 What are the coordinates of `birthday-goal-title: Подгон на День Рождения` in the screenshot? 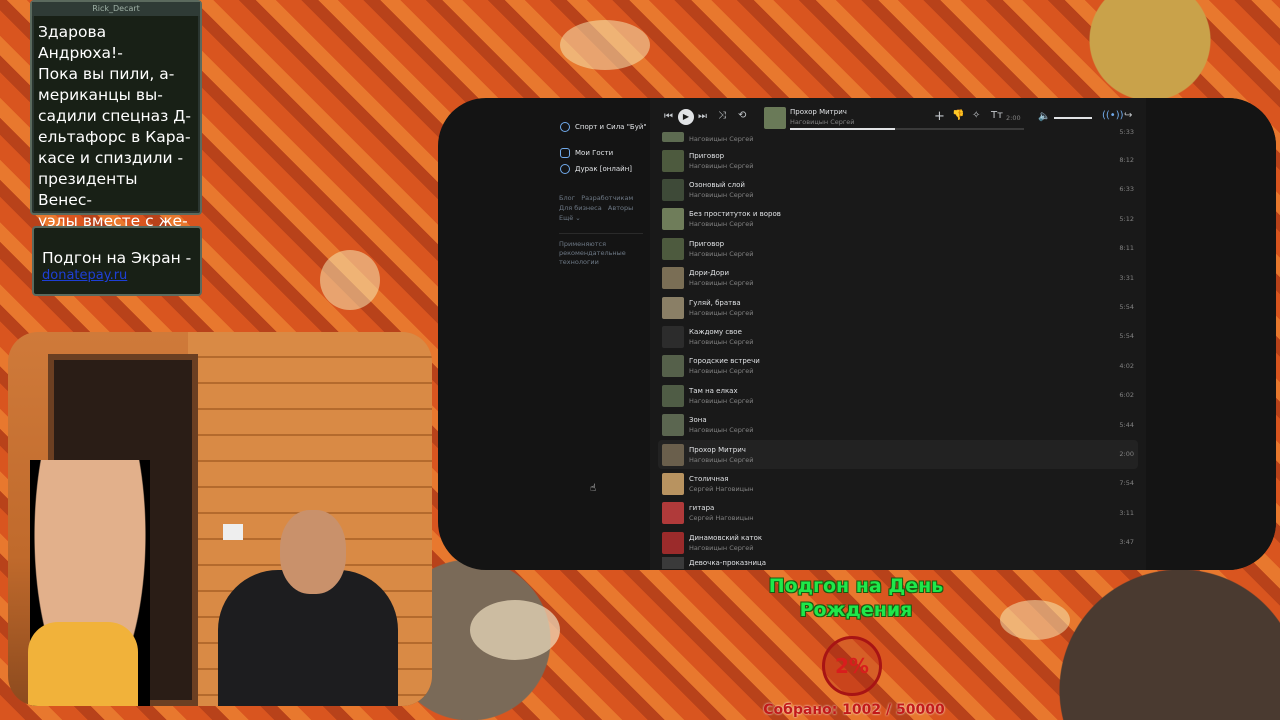 It's located at (856, 598).